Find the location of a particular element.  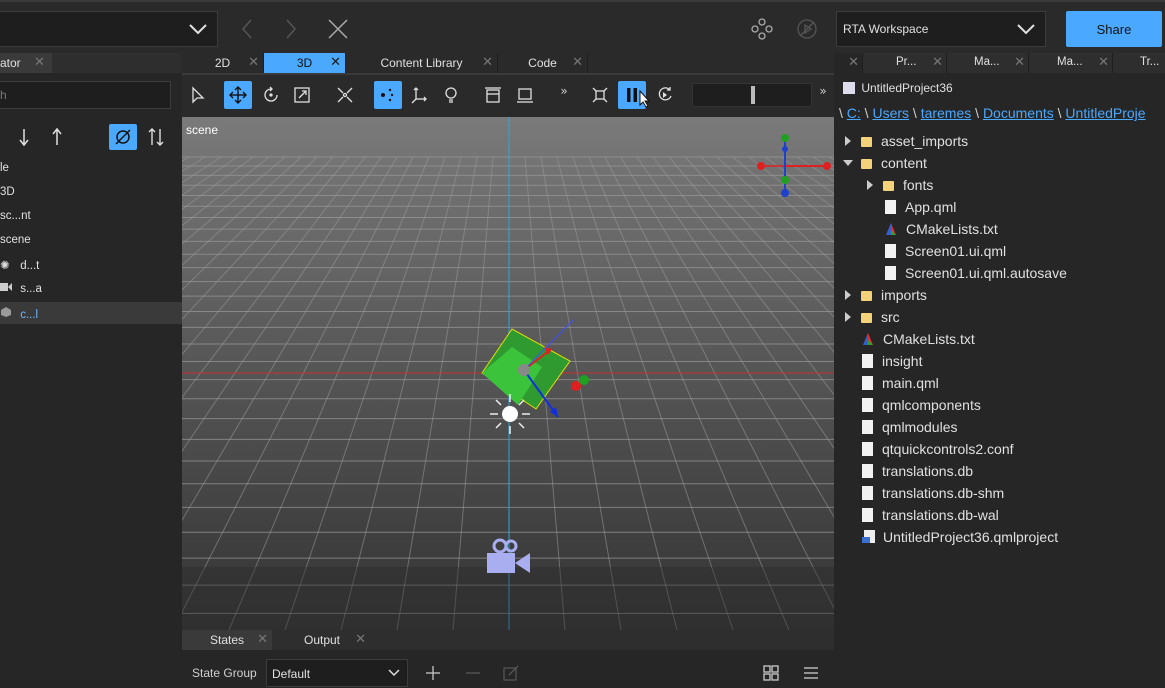

tree-item-cmakelists: CMakeLists.txt is located at coordinates (941, 229).